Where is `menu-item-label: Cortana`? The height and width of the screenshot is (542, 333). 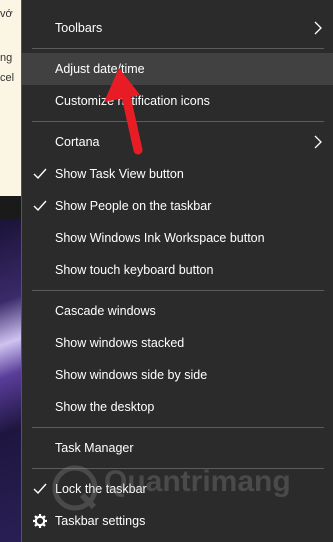
menu-item-label: Cortana is located at coordinates (77, 142).